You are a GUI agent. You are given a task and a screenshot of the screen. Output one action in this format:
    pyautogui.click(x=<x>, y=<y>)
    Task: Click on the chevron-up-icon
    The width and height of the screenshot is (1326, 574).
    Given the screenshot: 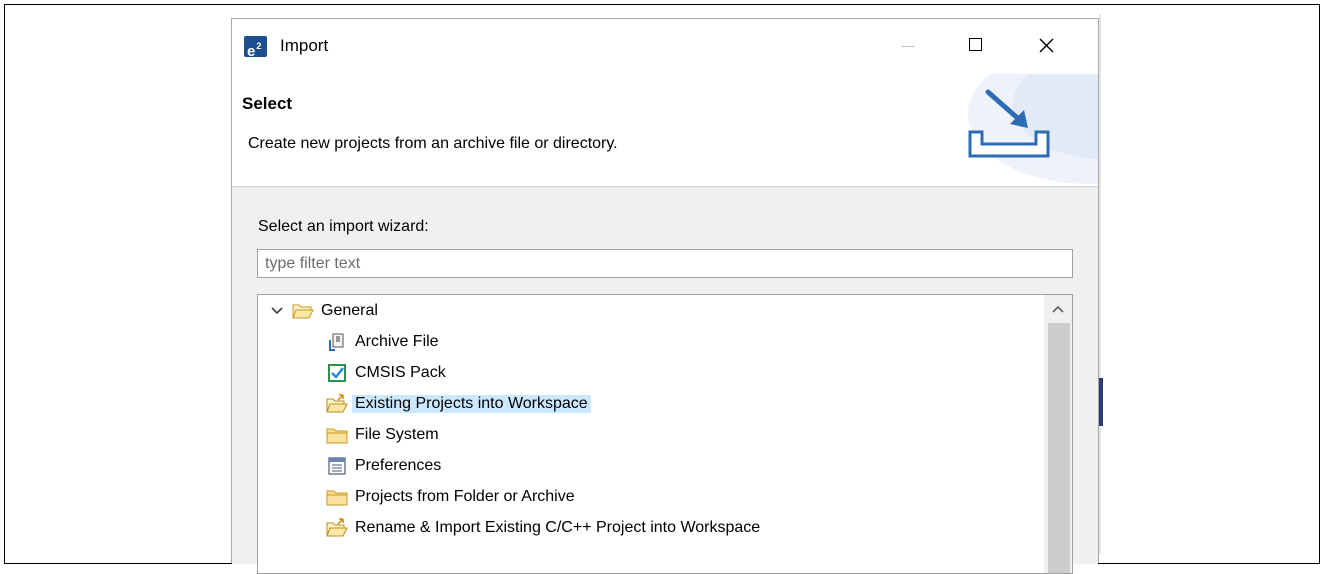 What is the action you would take?
    pyautogui.click(x=1058, y=309)
    